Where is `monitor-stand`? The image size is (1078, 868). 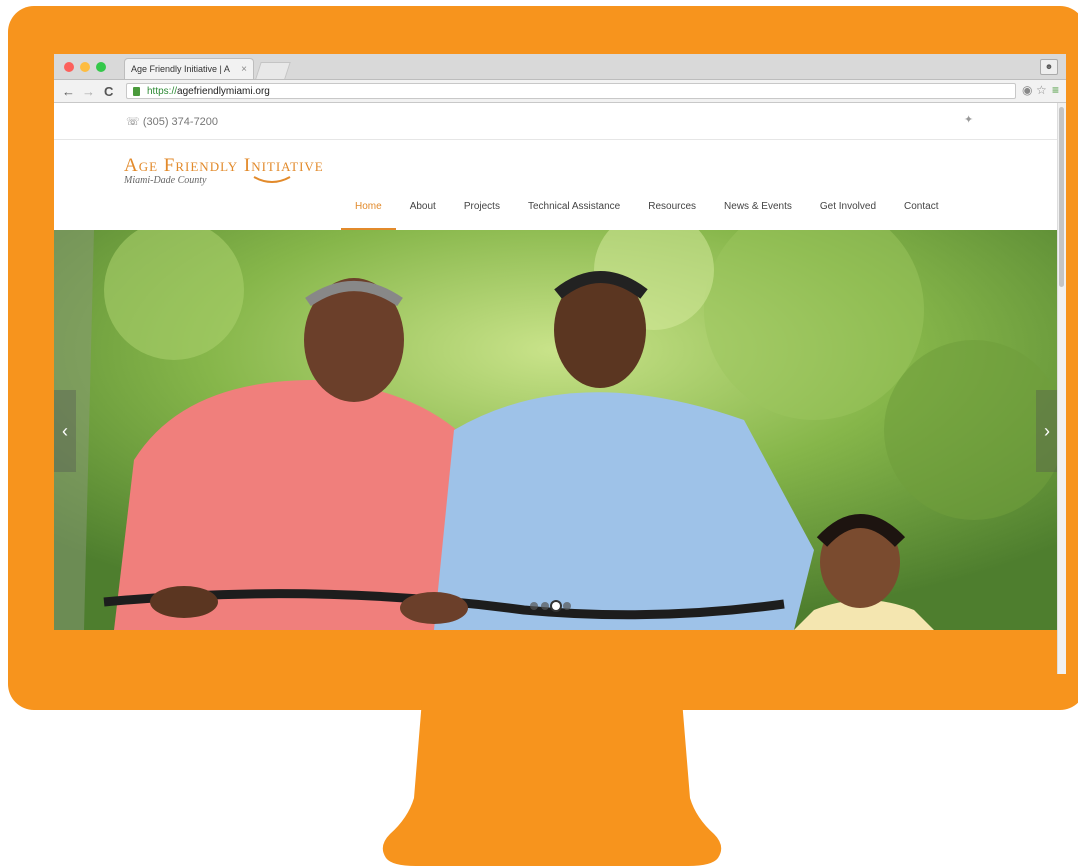 monitor-stand is located at coordinates (552, 783).